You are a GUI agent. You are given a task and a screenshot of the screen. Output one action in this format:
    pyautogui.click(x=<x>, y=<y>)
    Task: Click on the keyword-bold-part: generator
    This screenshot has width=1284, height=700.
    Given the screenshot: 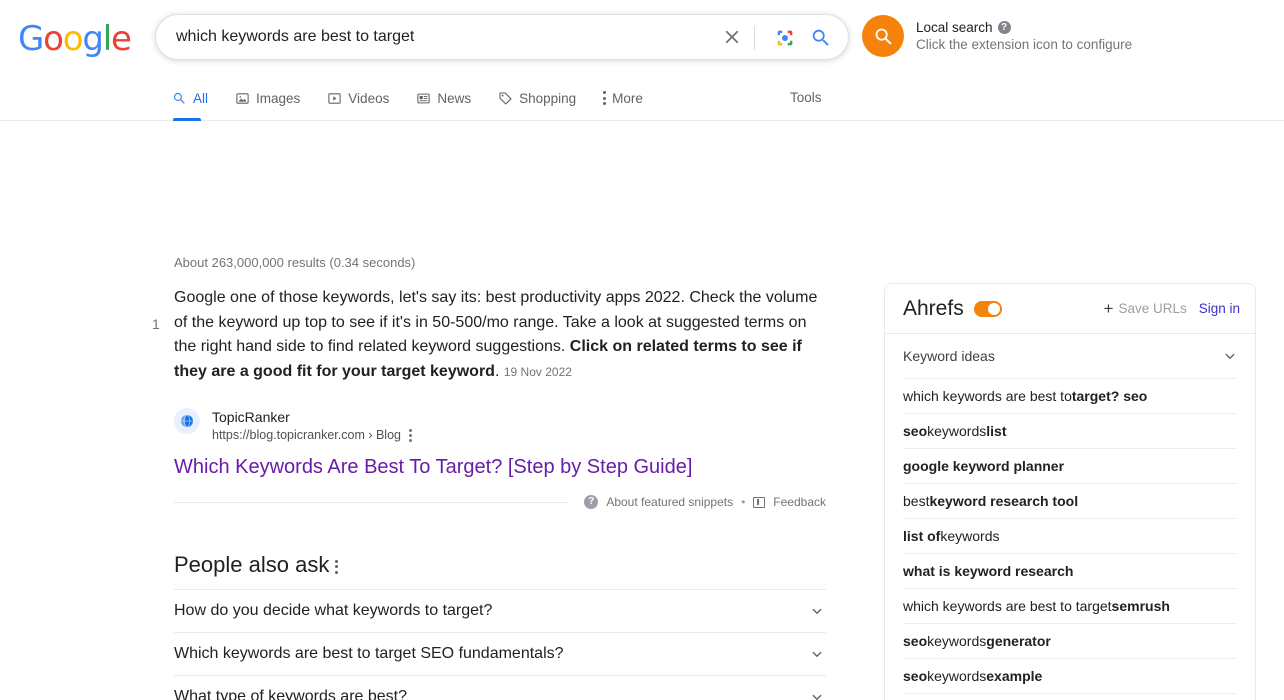 What is the action you would take?
    pyautogui.click(x=1018, y=641)
    